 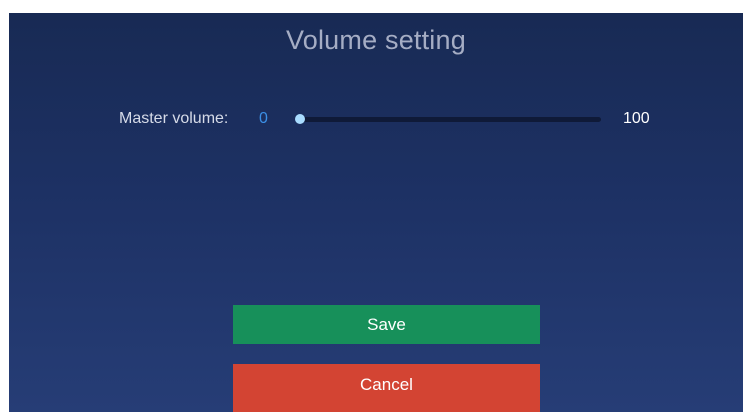 What do you see at coordinates (263, 118) in the screenshot?
I see `master-volume-value: 0` at bounding box center [263, 118].